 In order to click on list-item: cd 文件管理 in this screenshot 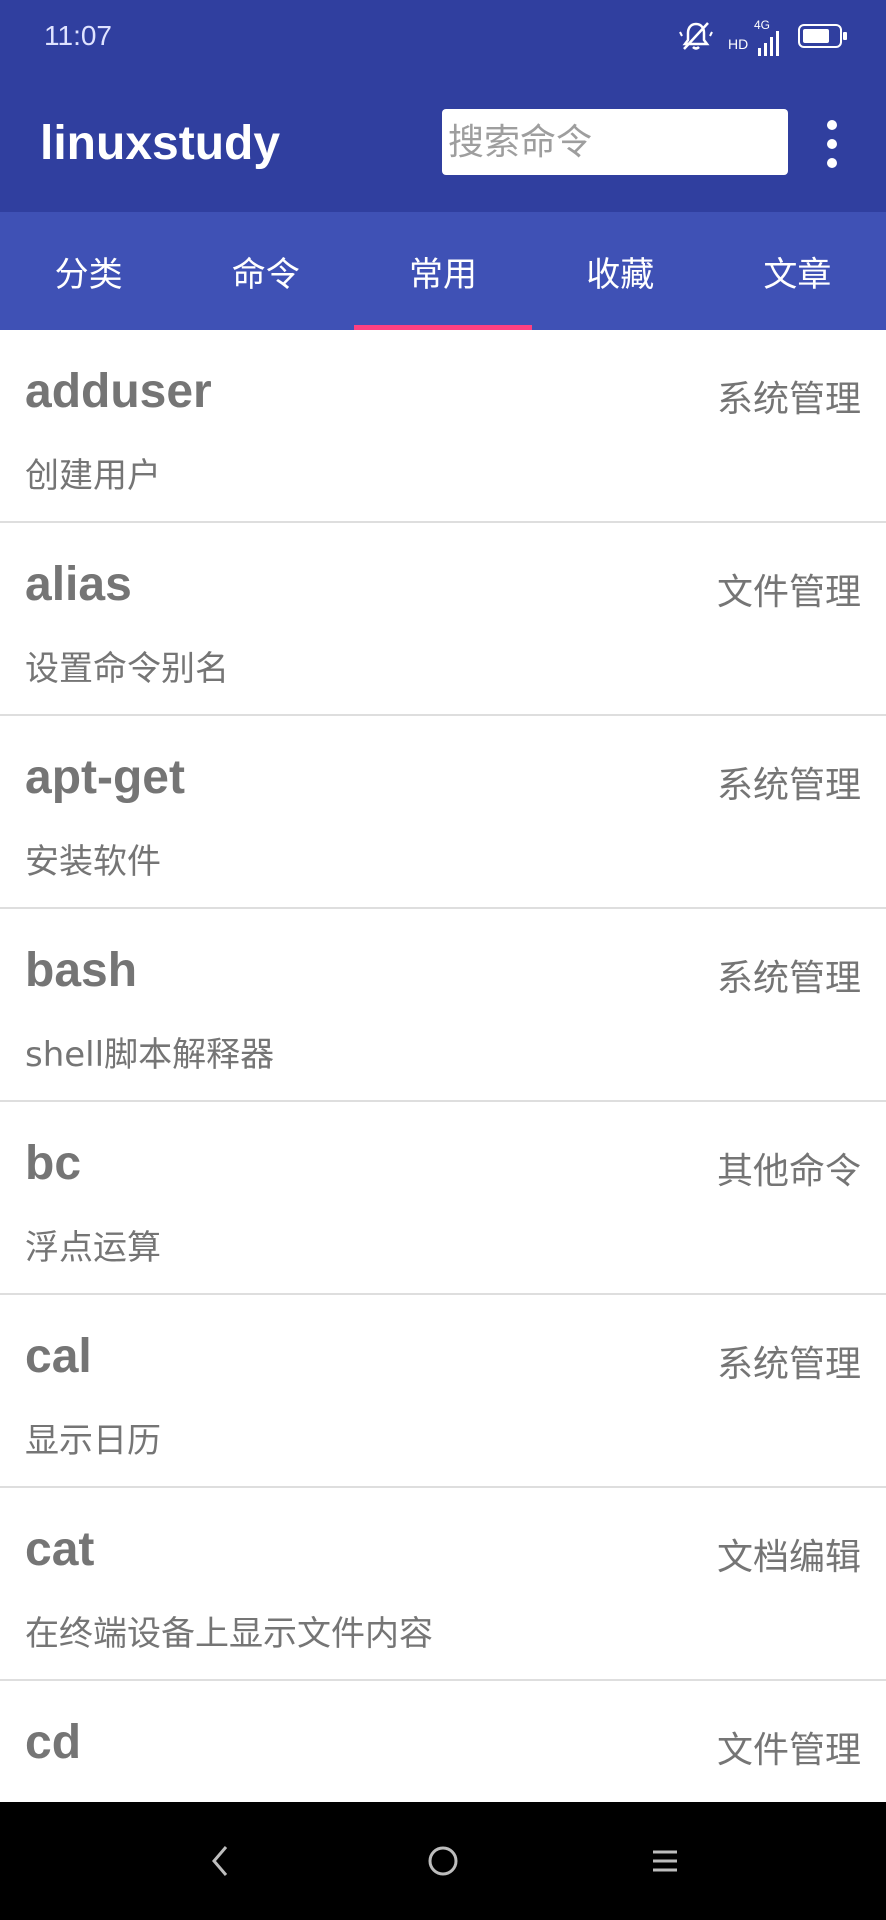, I will do `click(443, 1741)`.